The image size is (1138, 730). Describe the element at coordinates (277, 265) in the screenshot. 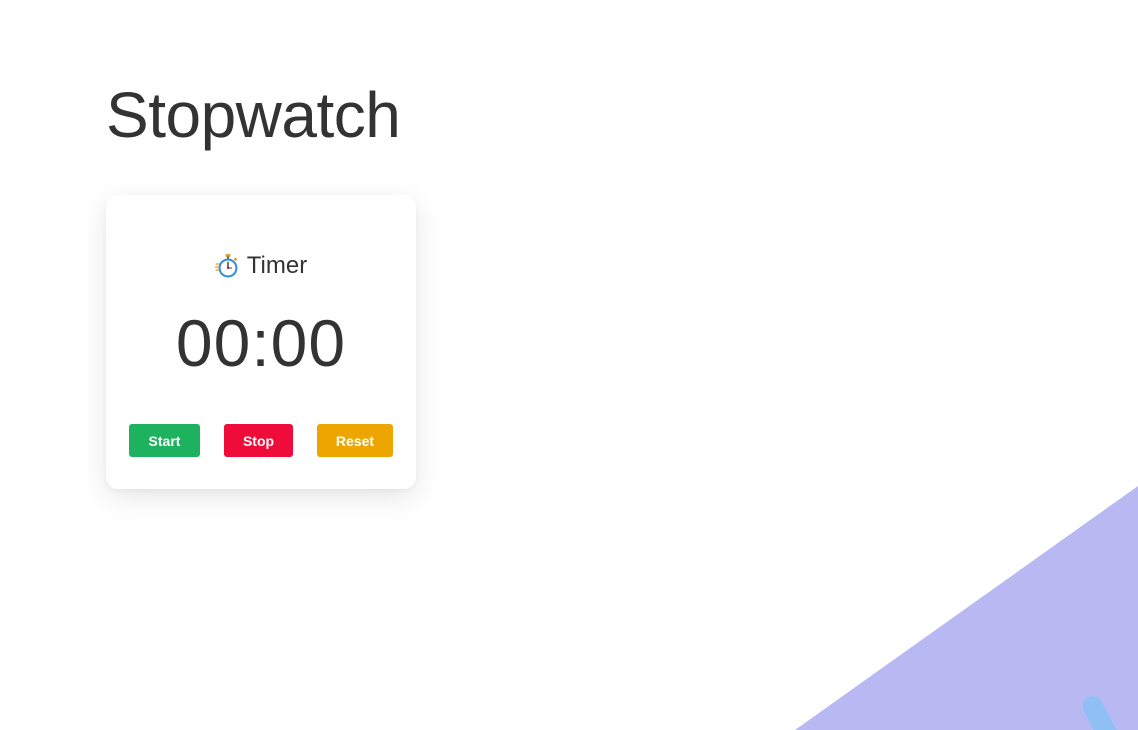

I see `timer-label: Timer` at that location.